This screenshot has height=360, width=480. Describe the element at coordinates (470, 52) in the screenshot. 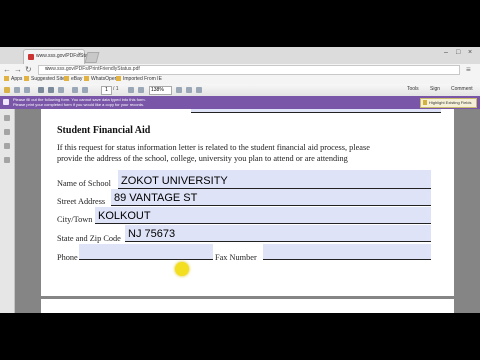

I see `close-window-icon: ×` at that location.